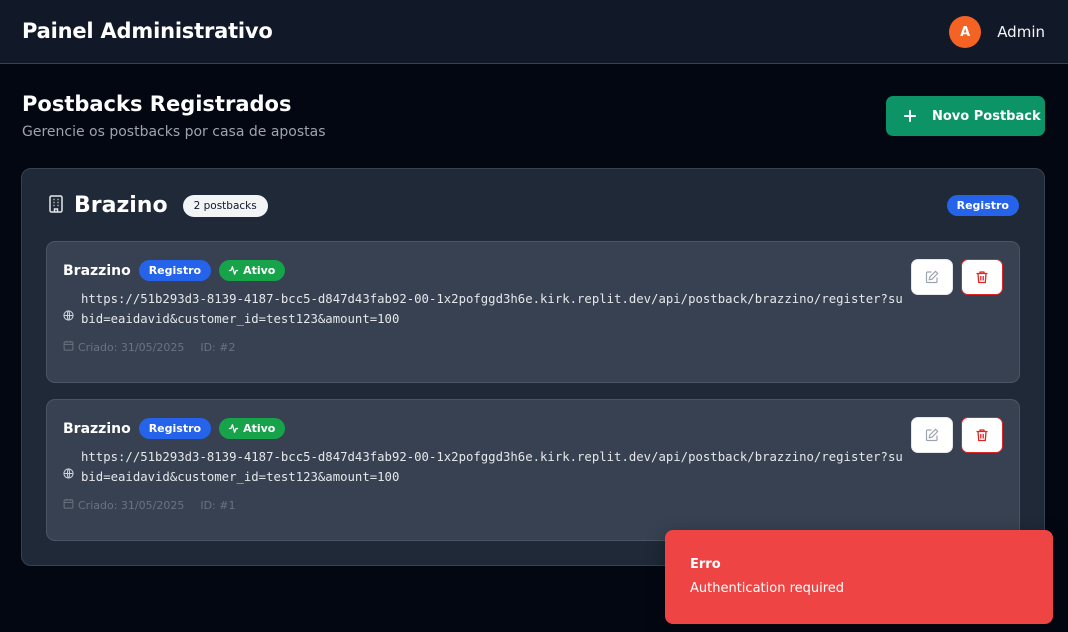 The image size is (1068, 632). I want to click on category-badge: Registro, so click(982, 205).